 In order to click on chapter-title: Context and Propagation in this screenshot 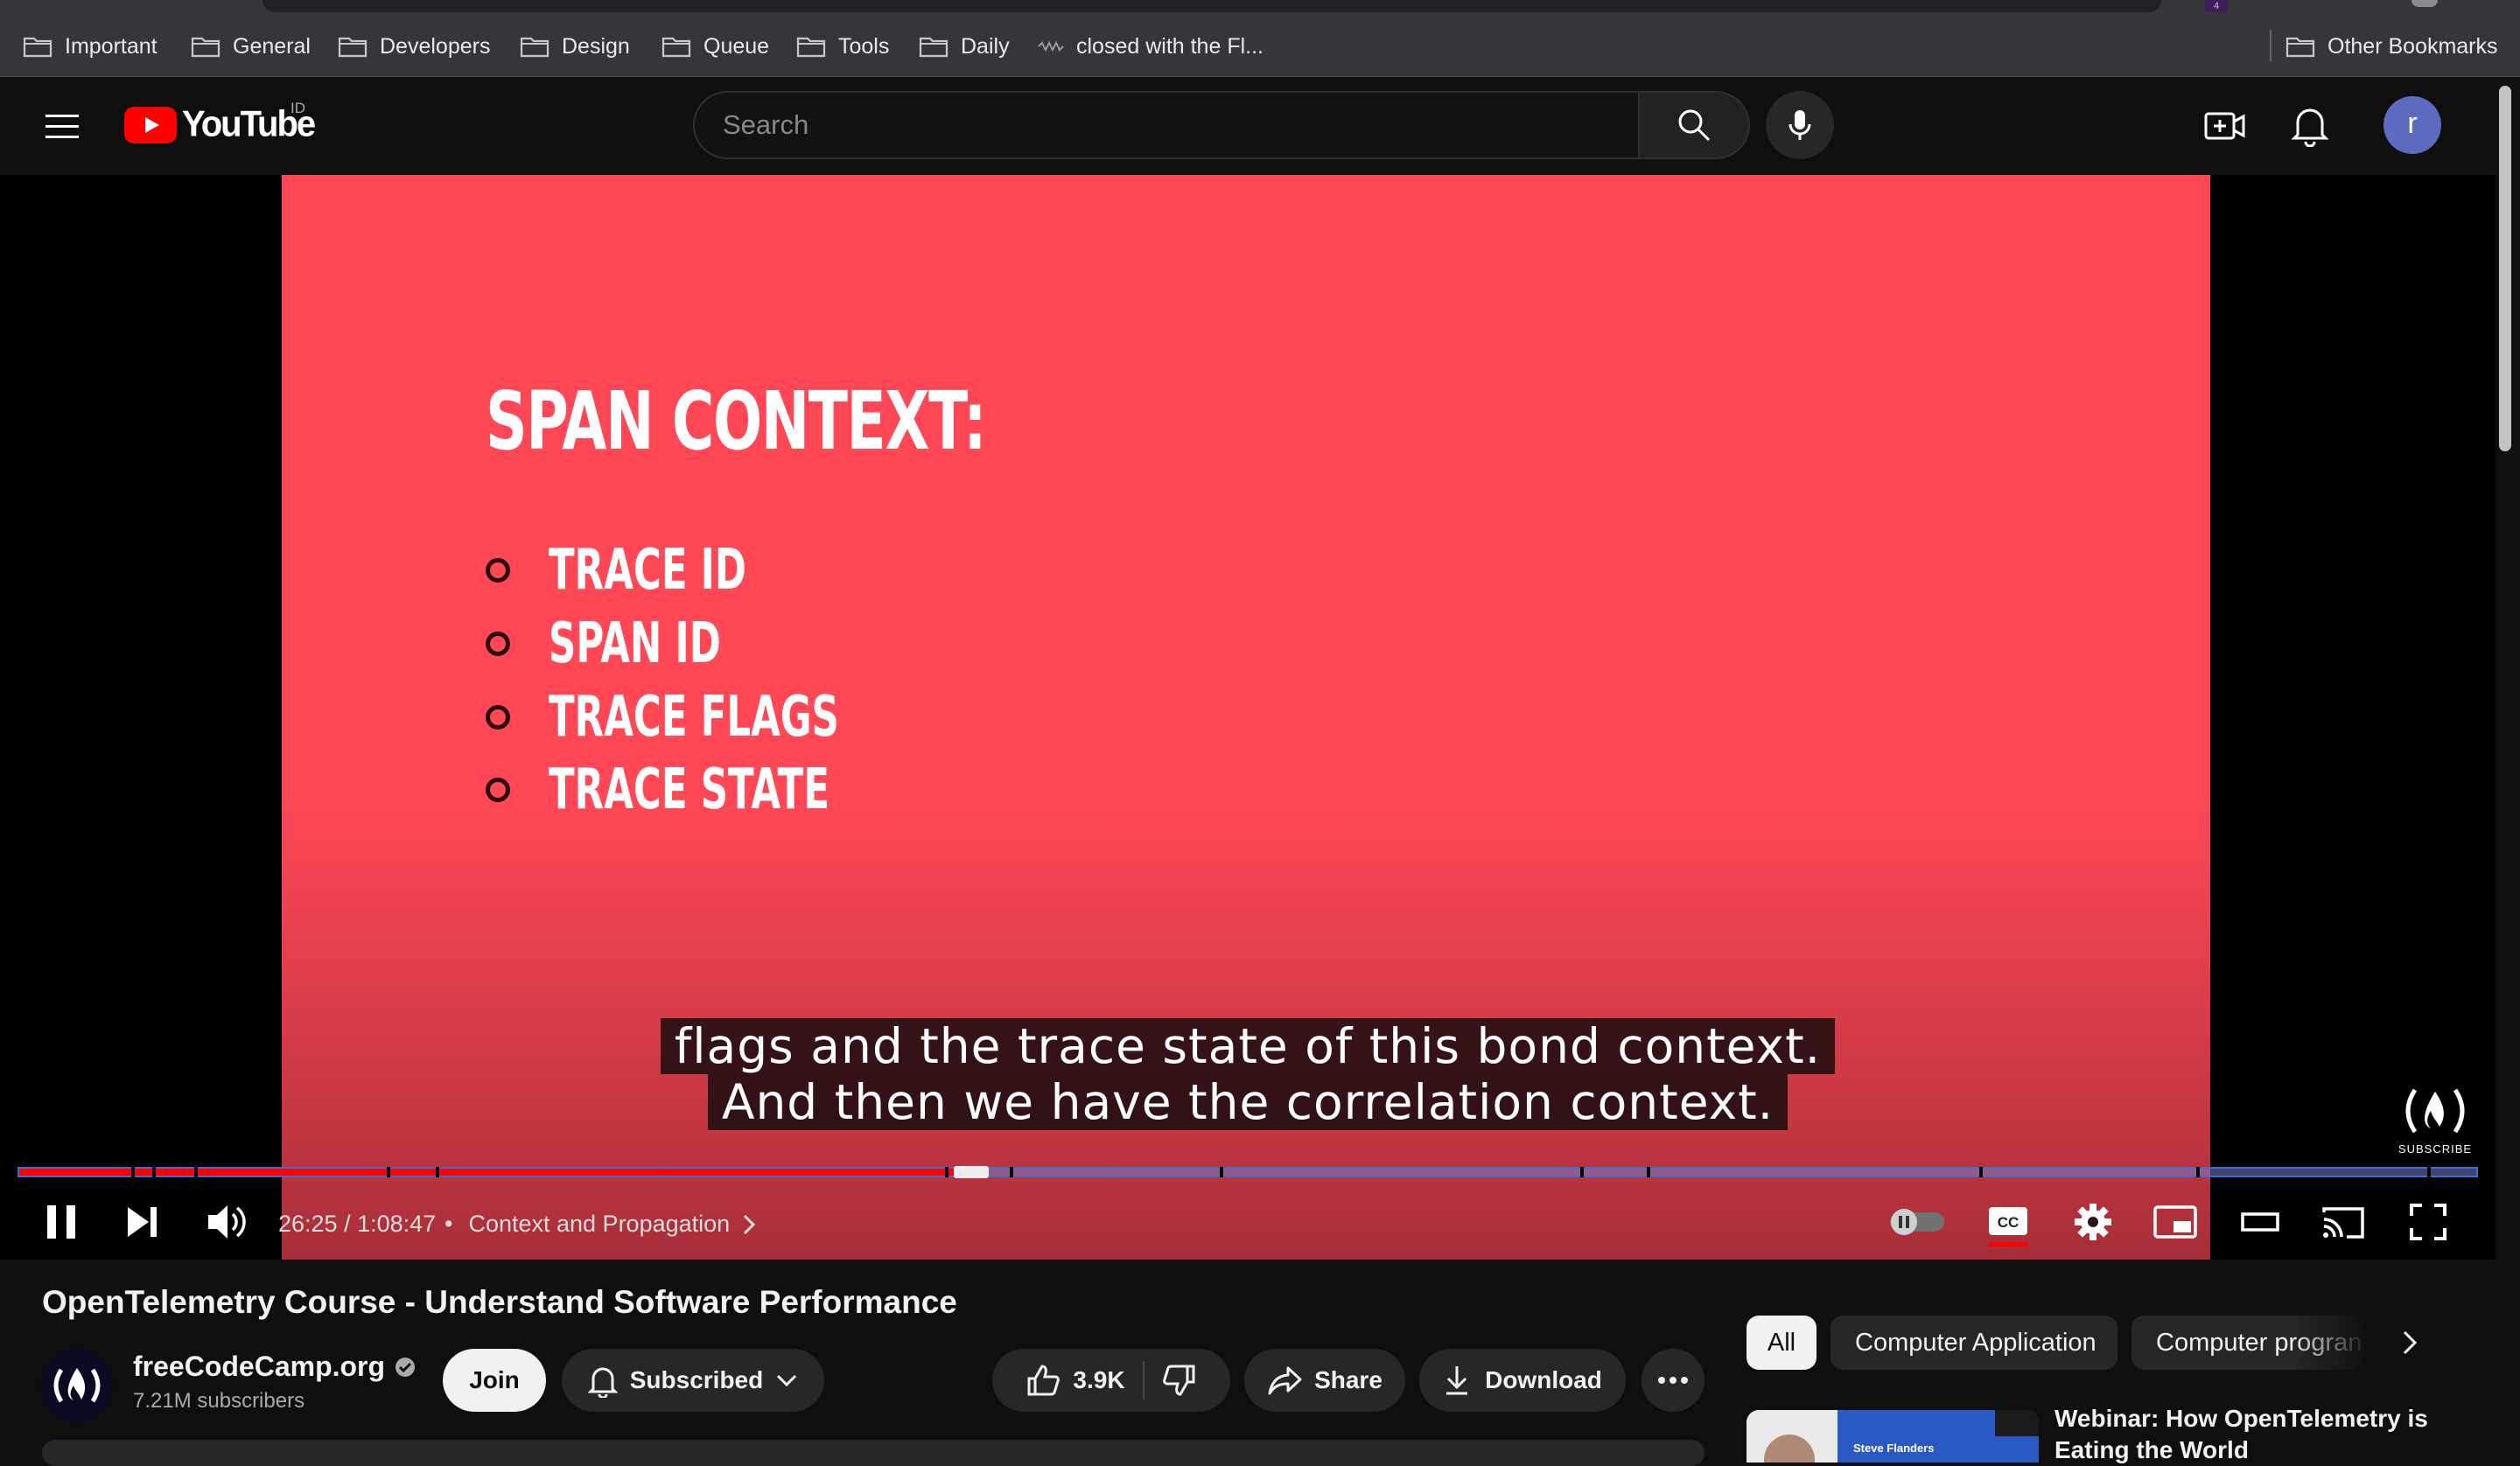, I will do `click(599, 1224)`.